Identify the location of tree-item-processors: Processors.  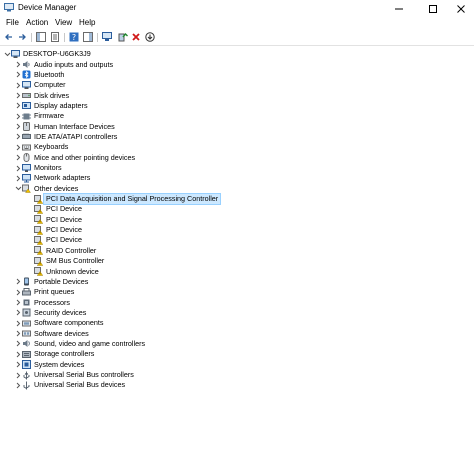
(42, 303).